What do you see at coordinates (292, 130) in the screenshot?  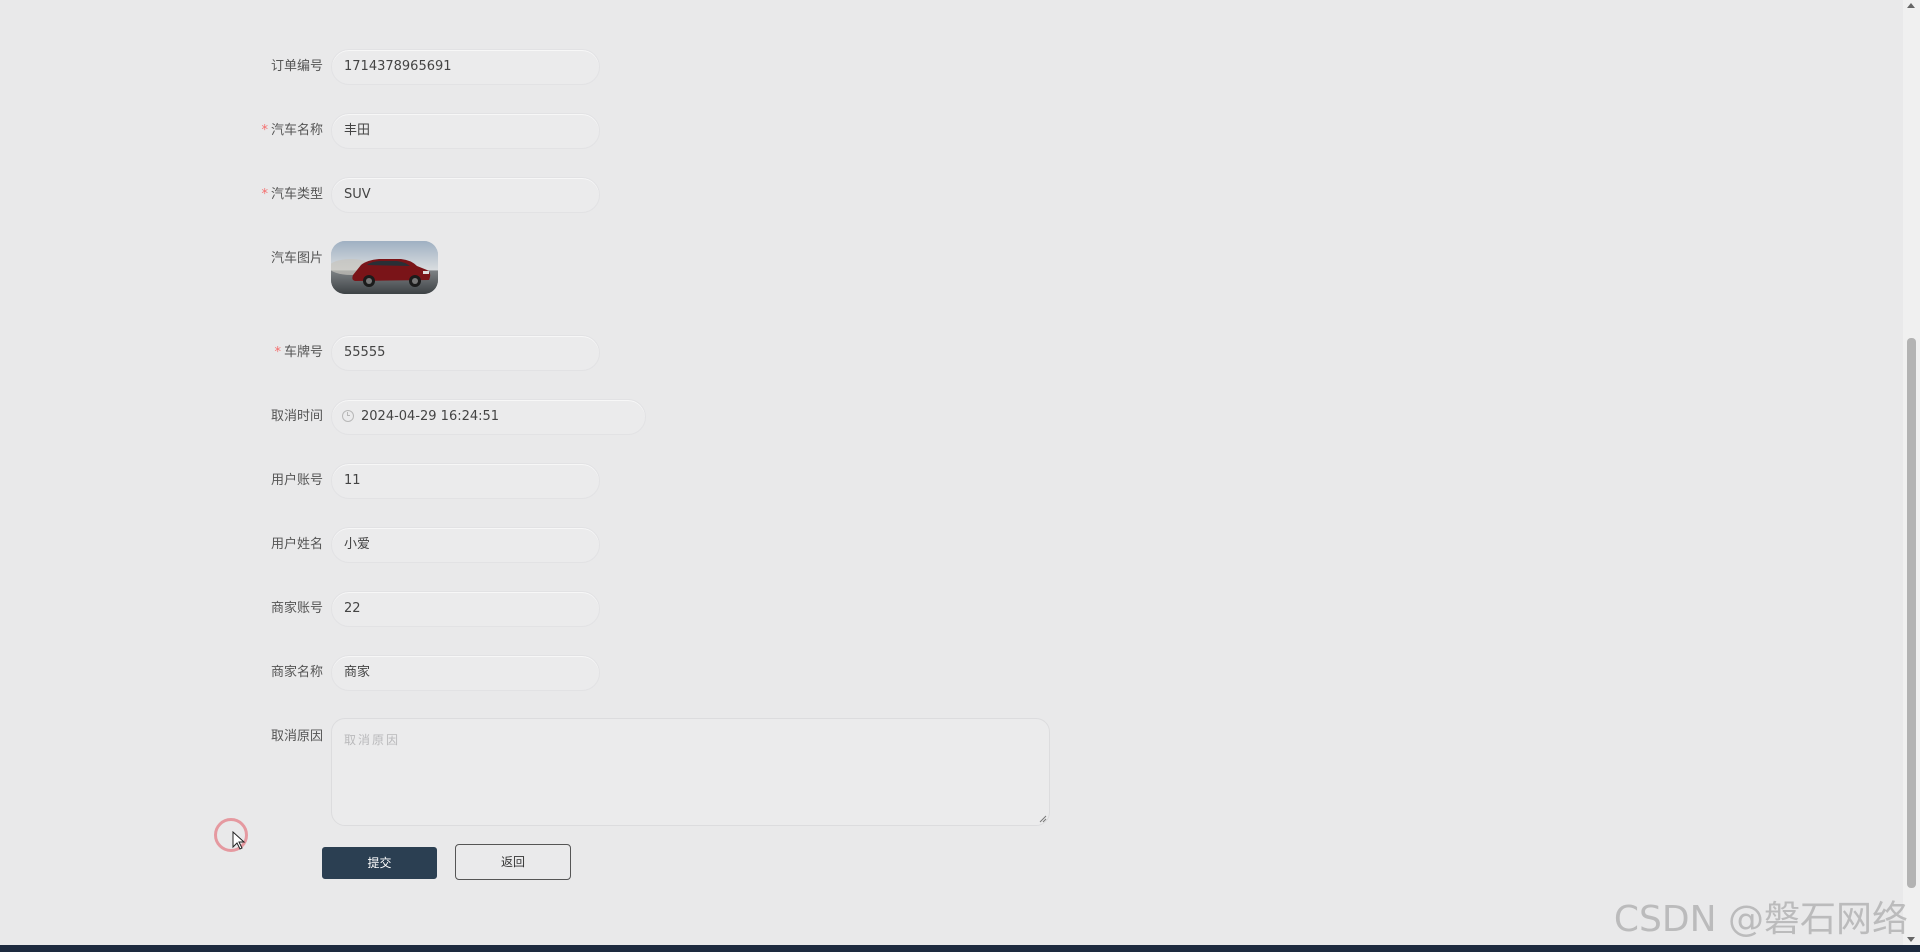 I see `car-name-label: * 汽车名称` at bounding box center [292, 130].